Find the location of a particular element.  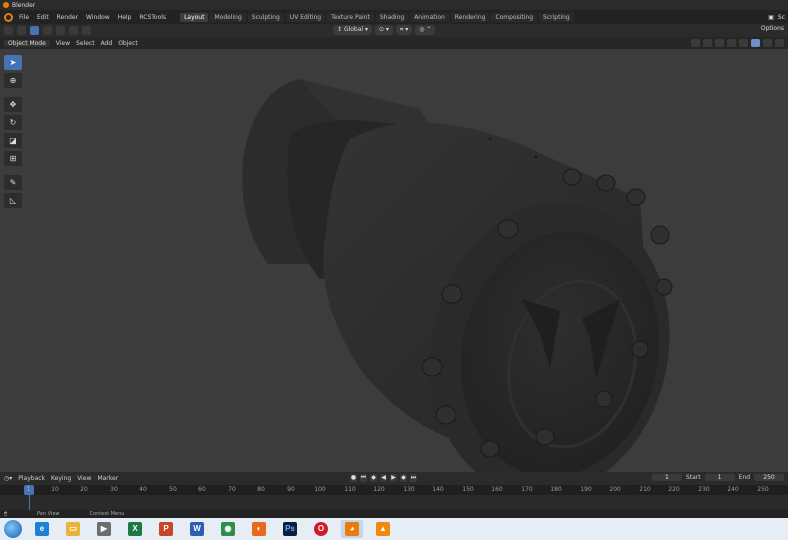

select-mode-invert-icon is located at coordinates (73, 30).